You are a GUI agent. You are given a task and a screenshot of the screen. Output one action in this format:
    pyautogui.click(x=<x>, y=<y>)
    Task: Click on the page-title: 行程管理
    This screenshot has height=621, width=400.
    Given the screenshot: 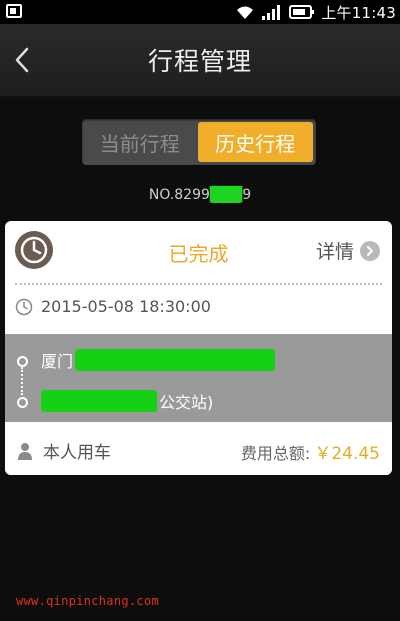 What is the action you would take?
    pyautogui.click(x=199, y=61)
    